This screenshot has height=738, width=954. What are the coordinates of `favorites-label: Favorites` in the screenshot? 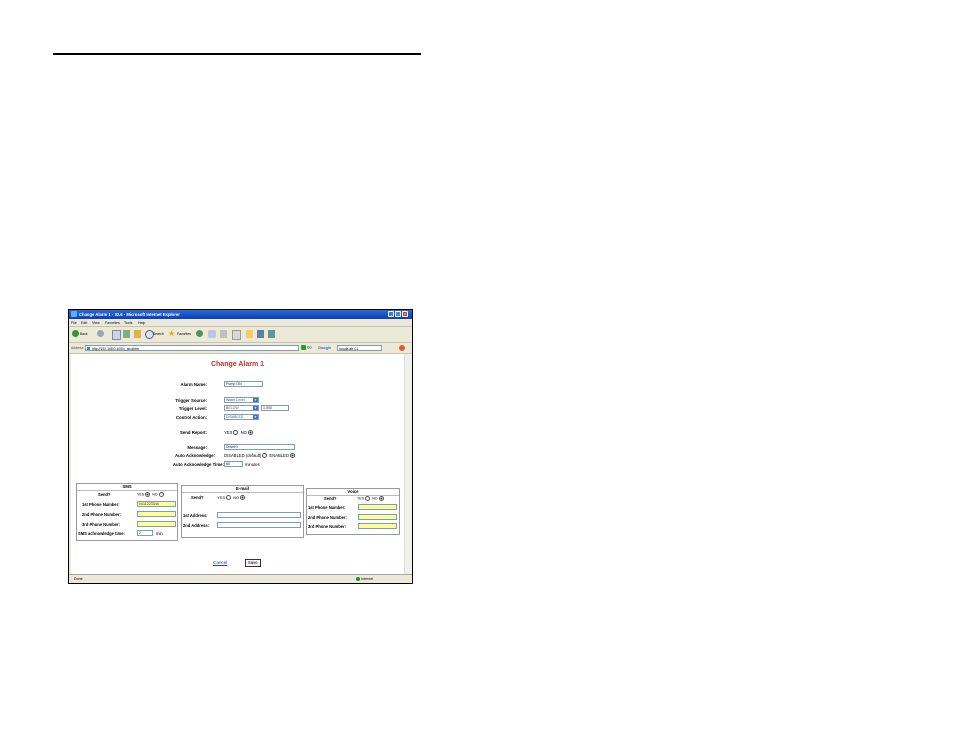 It's located at (184, 334).